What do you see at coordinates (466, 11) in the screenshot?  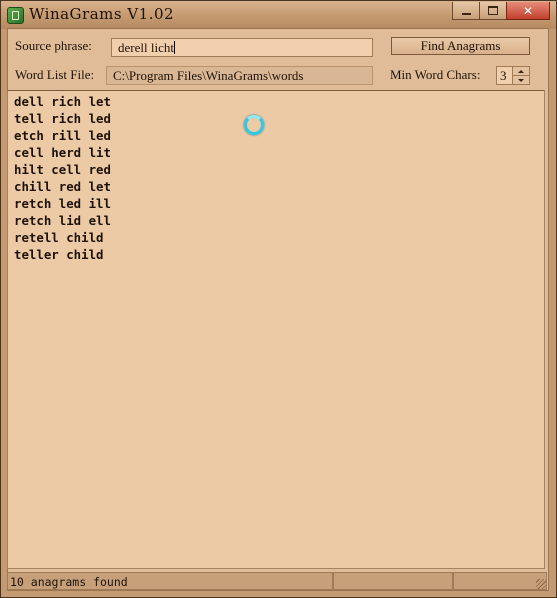 I see `minimize-button` at bounding box center [466, 11].